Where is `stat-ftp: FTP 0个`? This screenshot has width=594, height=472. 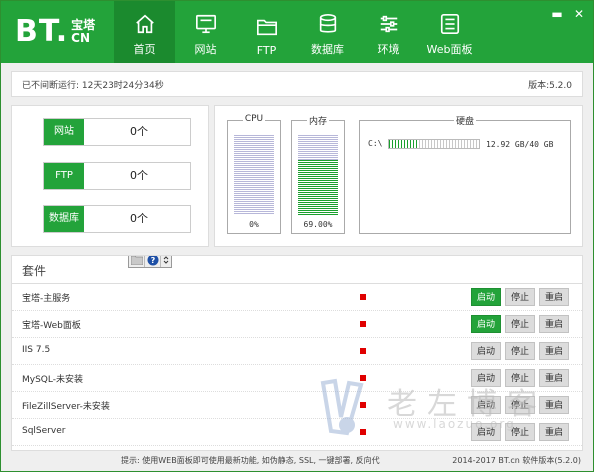 stat-ftp: FTP 0个 is located at coordinates (117, 176).